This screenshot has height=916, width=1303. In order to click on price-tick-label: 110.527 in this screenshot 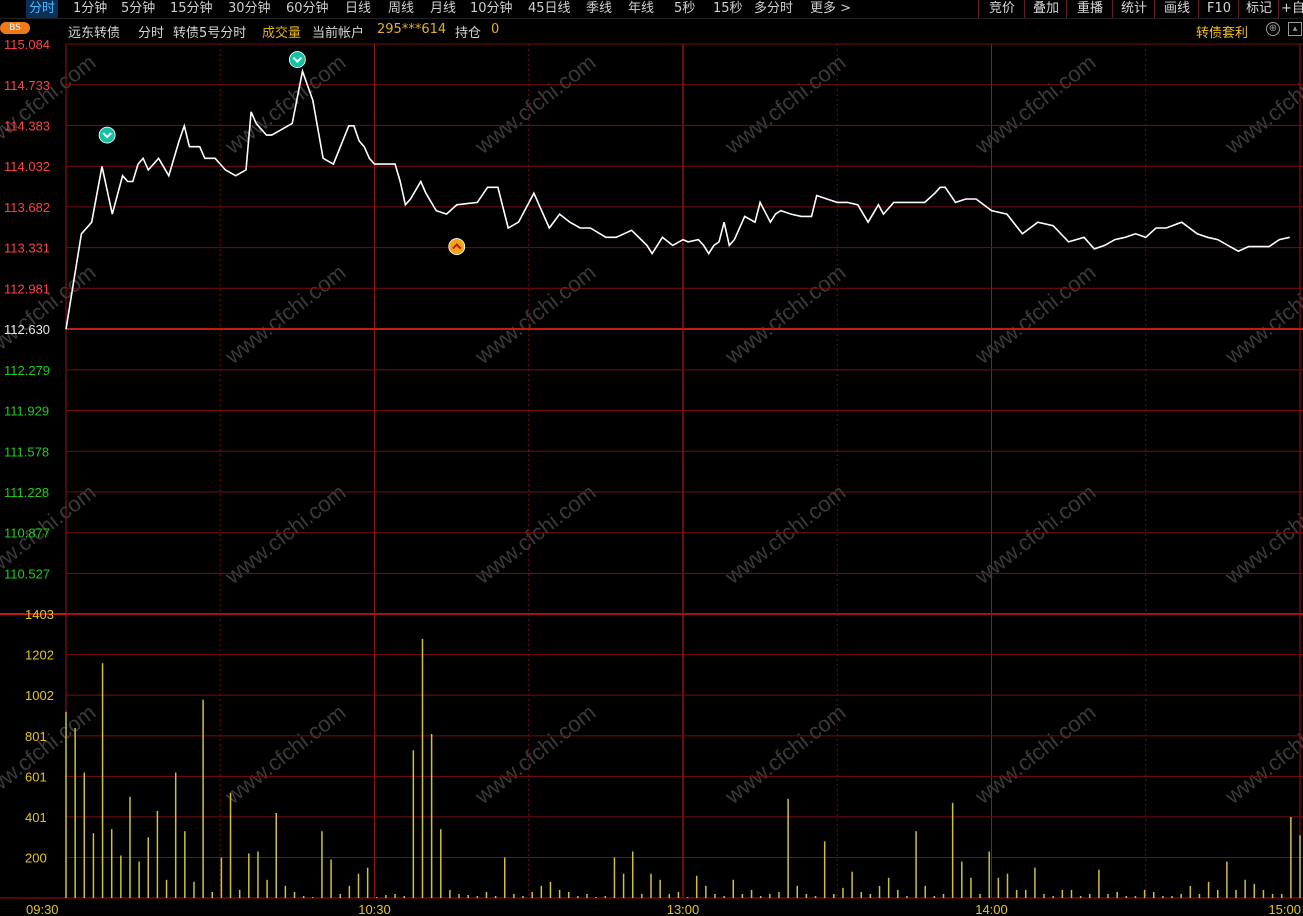, I will do `click(27, 573)`.